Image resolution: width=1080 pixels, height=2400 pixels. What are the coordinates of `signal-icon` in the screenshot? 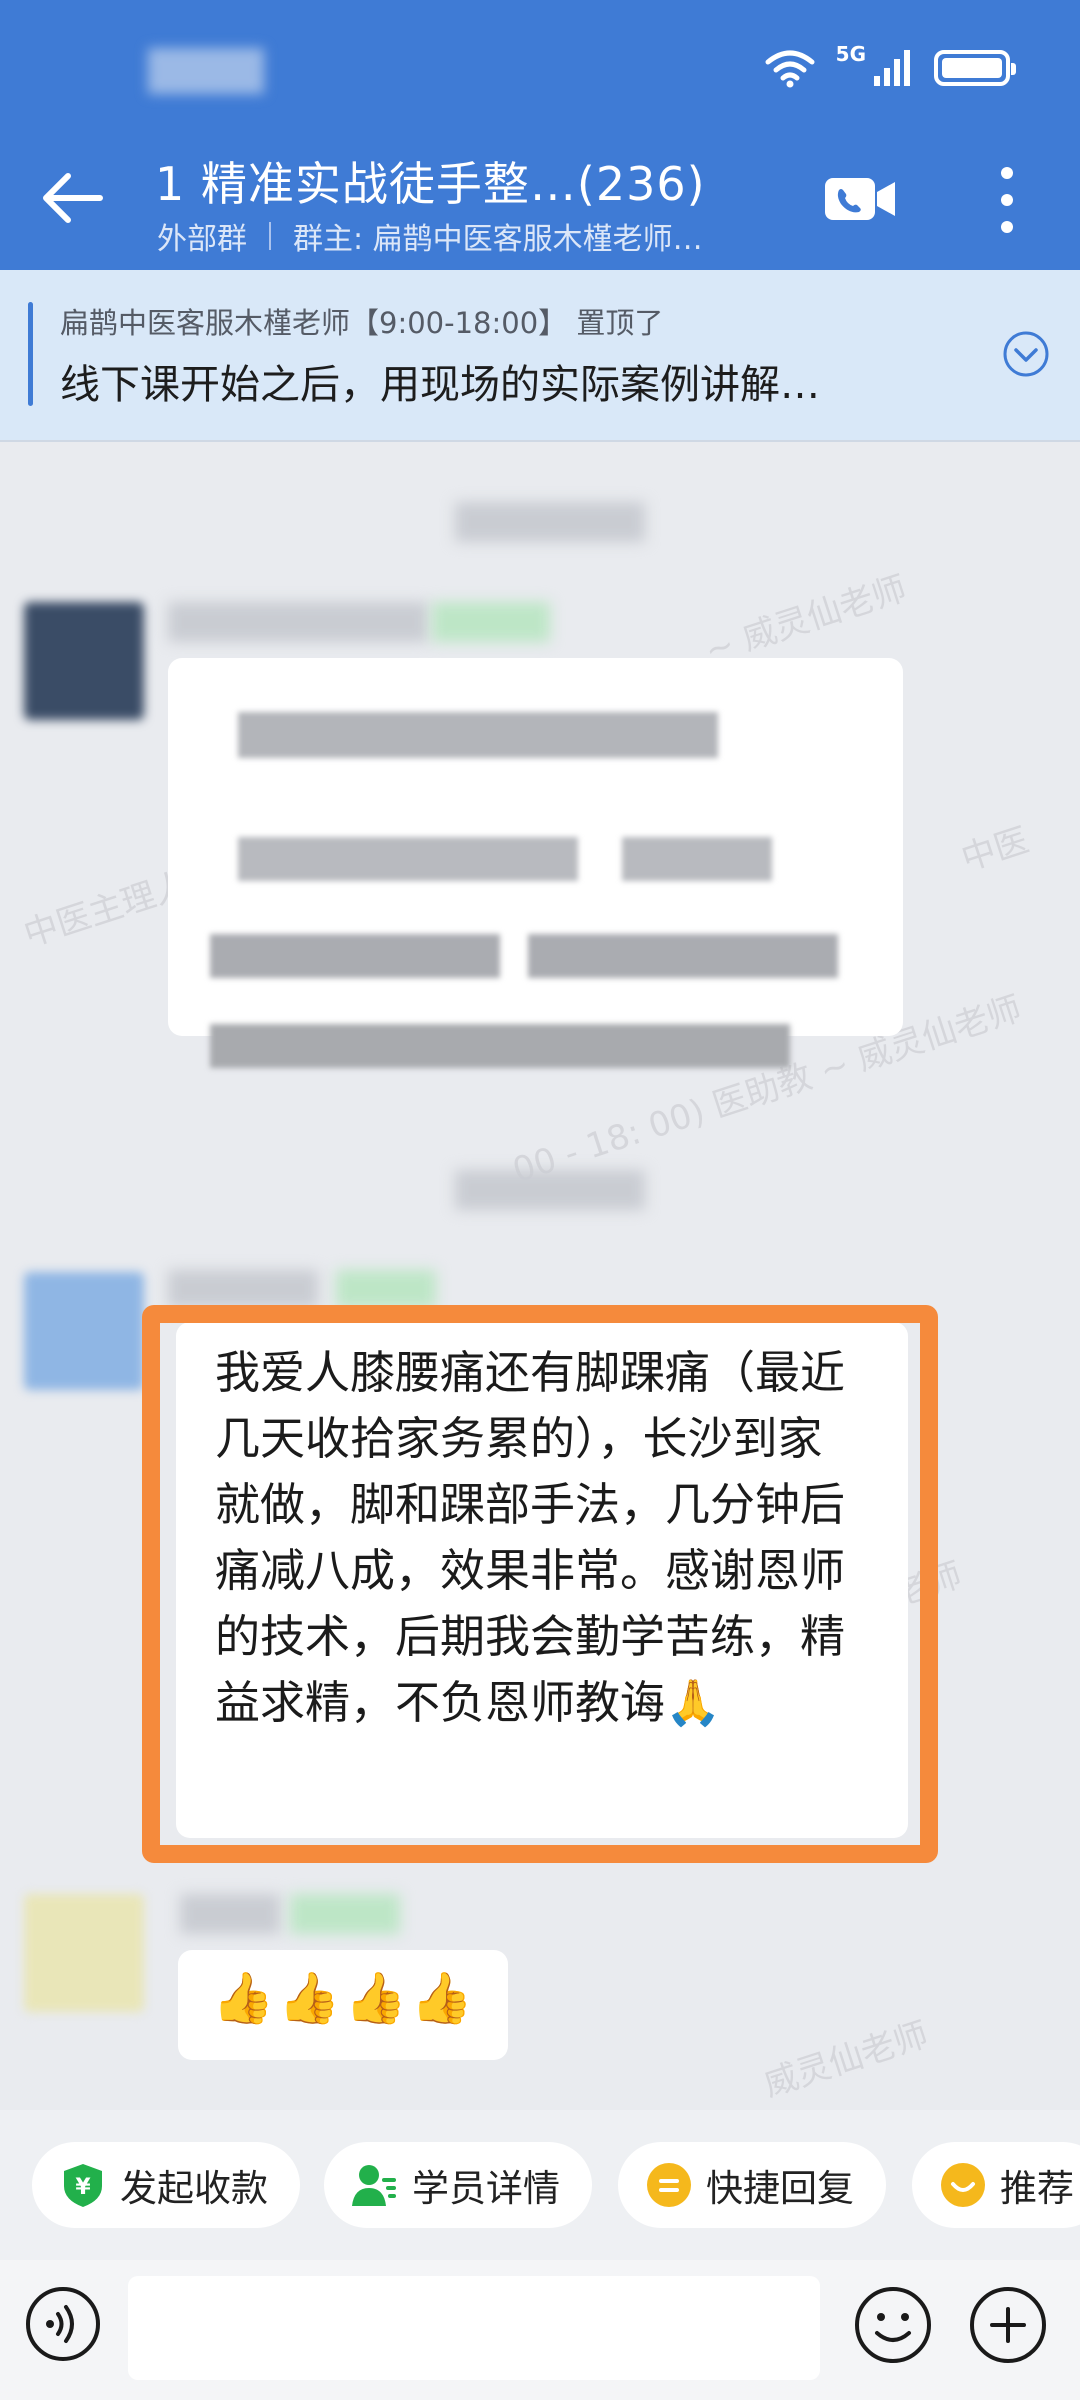 It's located at (892, 68).